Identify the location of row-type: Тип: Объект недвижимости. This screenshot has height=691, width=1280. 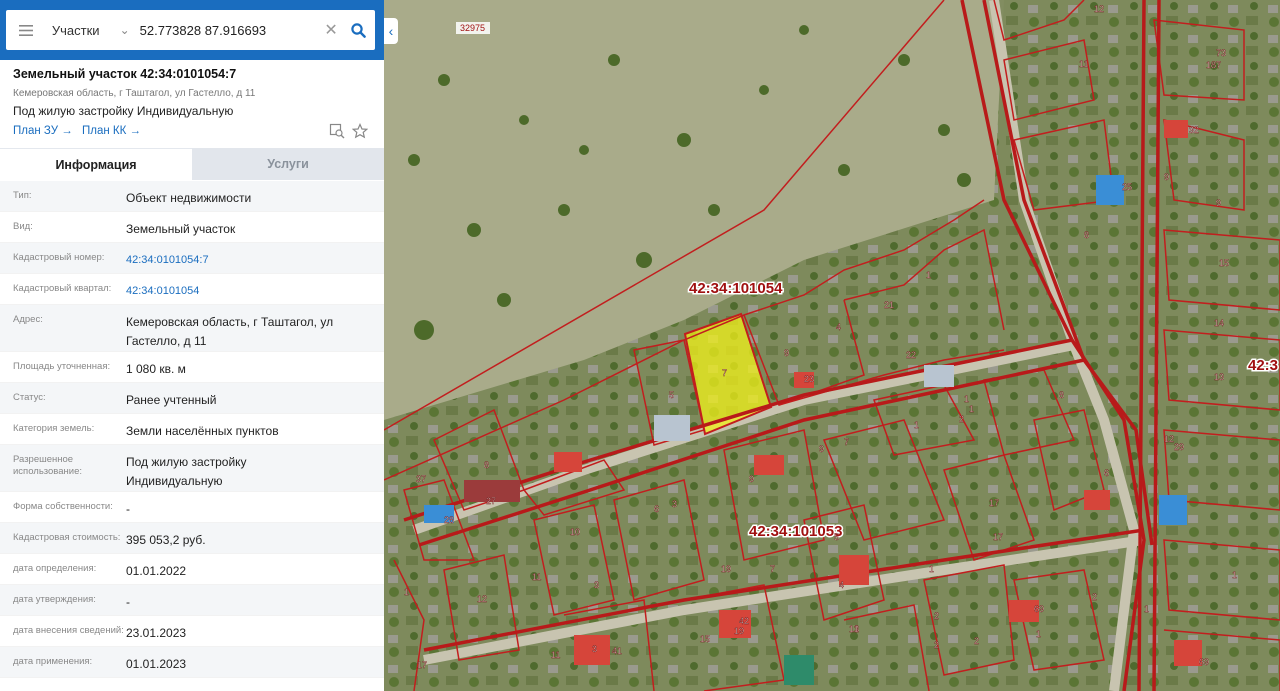
(192, 196).